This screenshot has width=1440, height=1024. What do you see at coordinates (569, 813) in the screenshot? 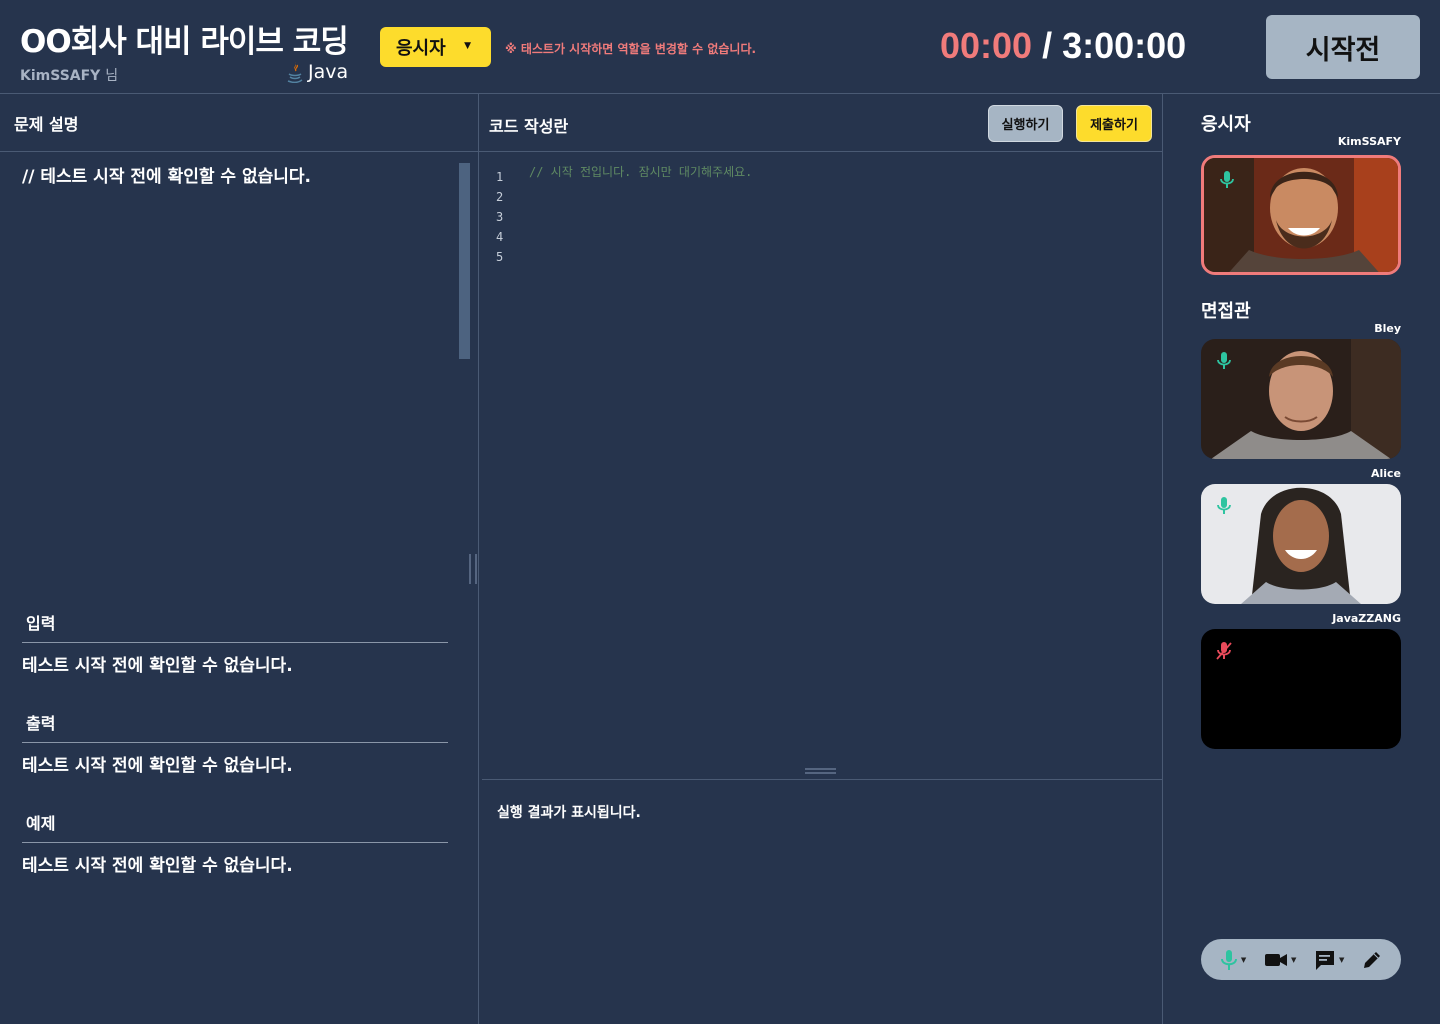
I see `output-text: 실행 결과가 표시됩니다.` at bounding box center [569, 813].